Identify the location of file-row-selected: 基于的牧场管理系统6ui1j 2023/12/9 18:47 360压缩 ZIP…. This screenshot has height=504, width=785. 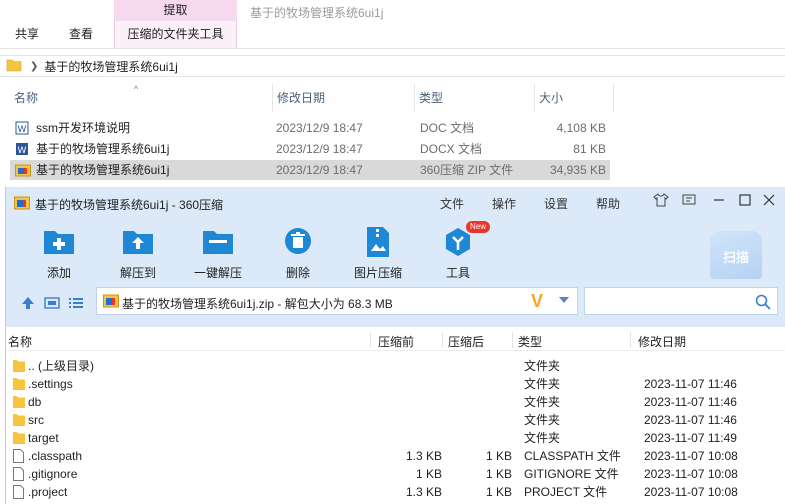
(310, 170).